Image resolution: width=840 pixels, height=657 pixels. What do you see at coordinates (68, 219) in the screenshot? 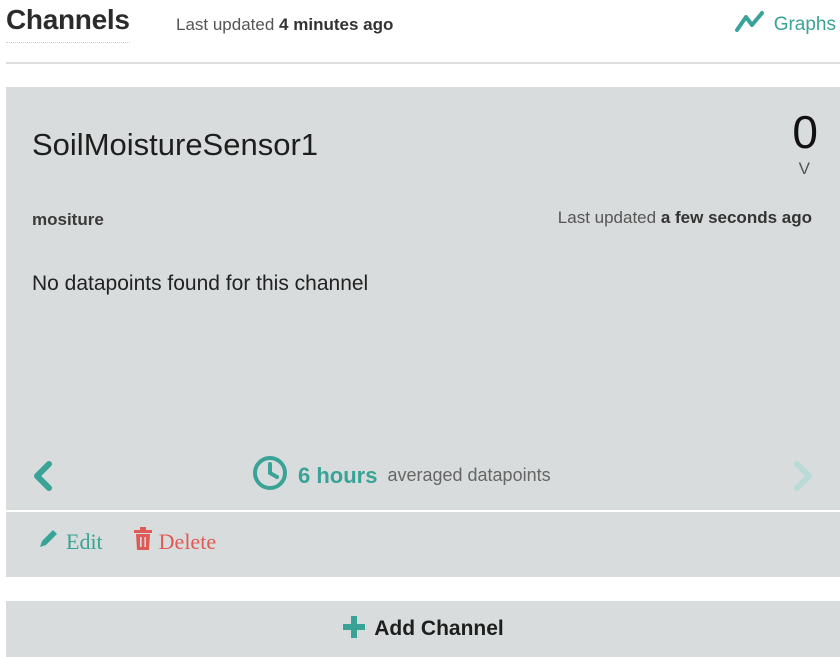
I see `channel-field: mositure` at bounding box center [68, 219].